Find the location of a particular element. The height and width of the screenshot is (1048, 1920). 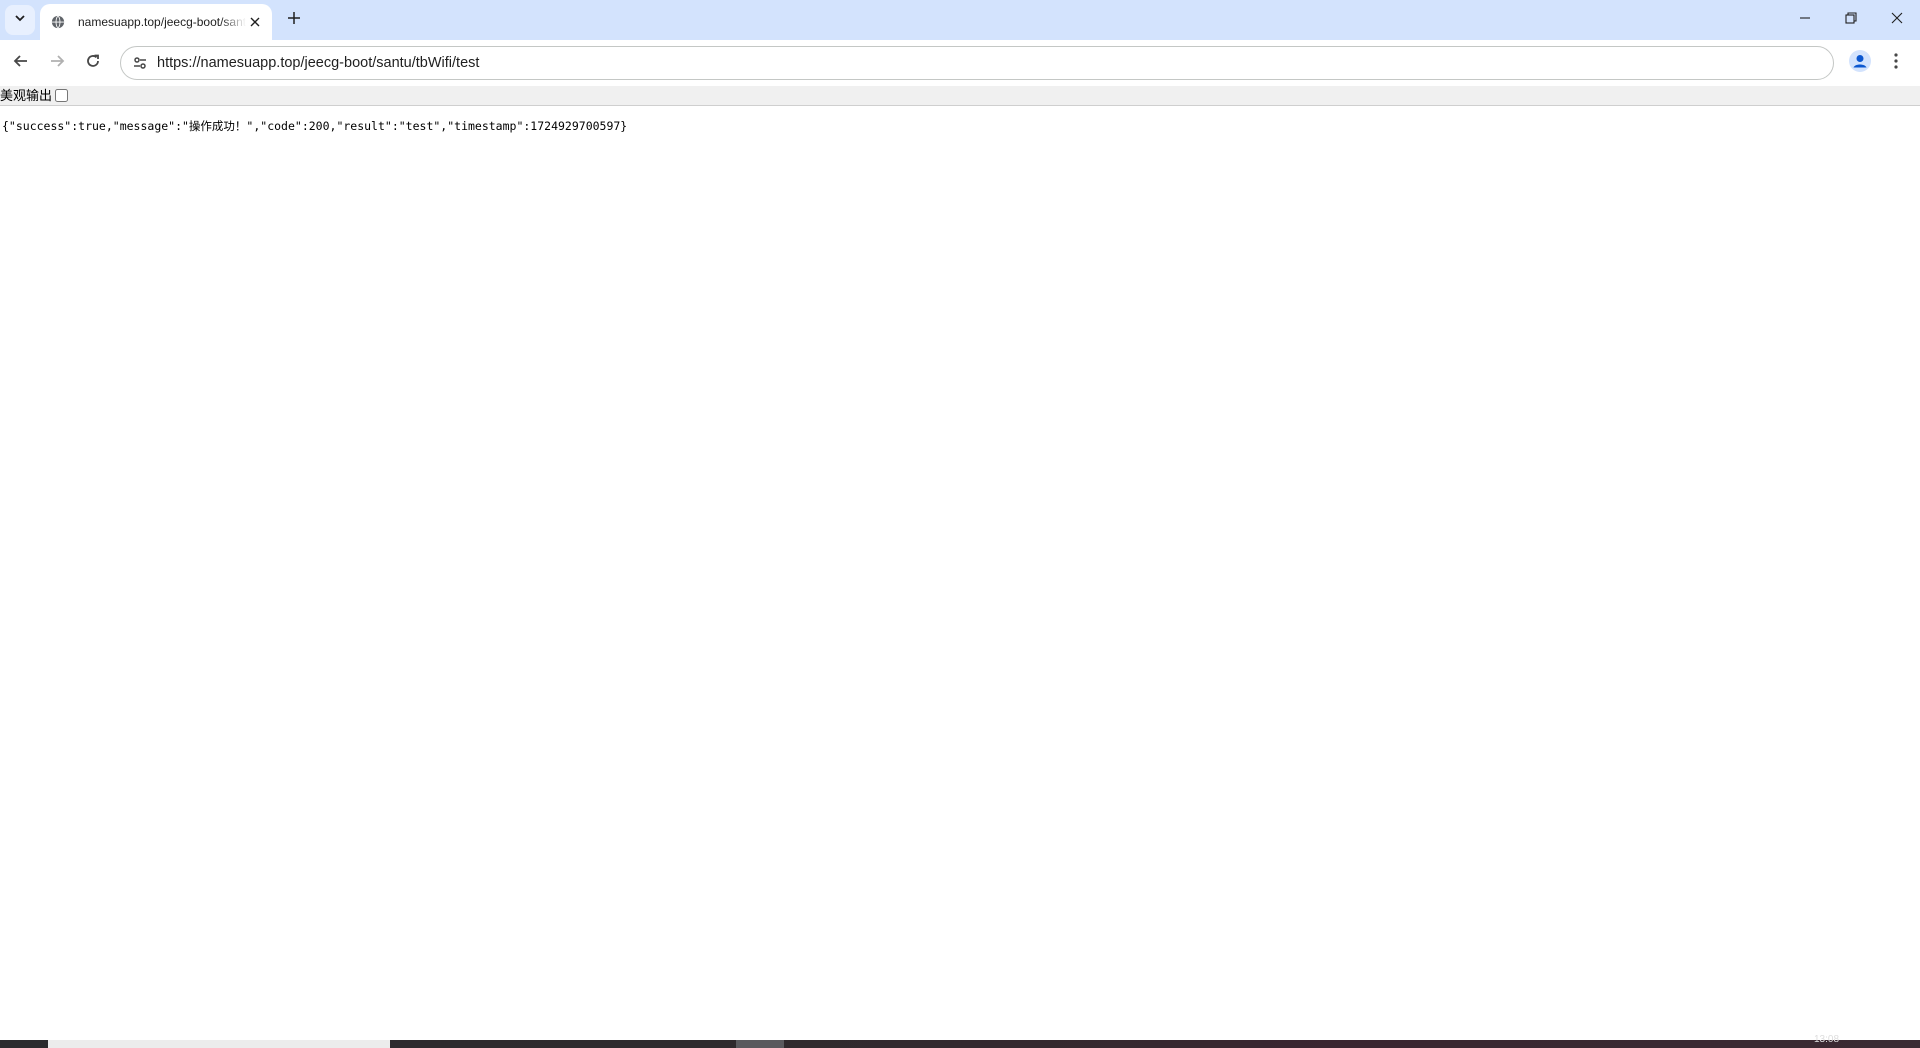

minimize-icon is located at coordinates (1805, 20).